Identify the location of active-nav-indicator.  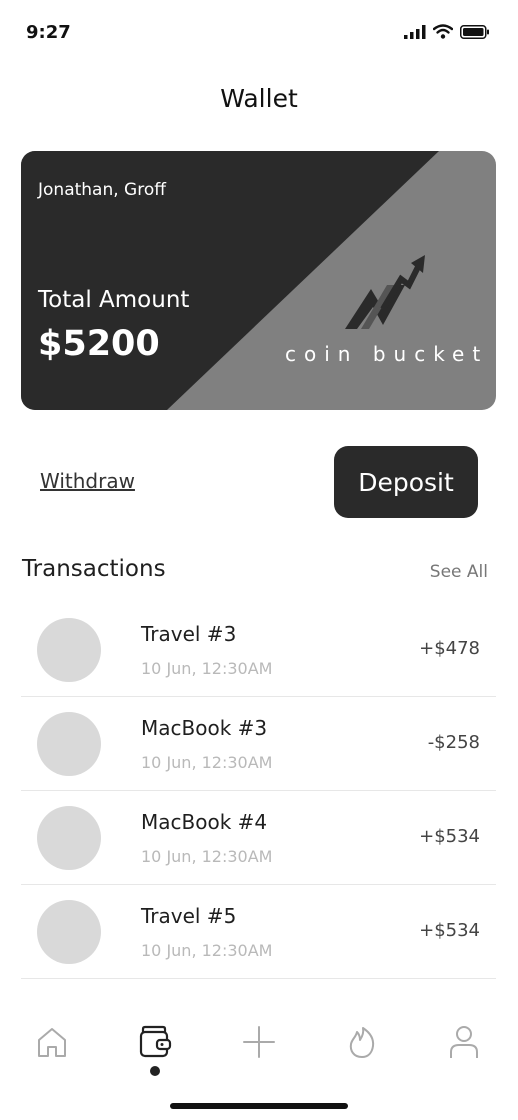
(155, 1071).